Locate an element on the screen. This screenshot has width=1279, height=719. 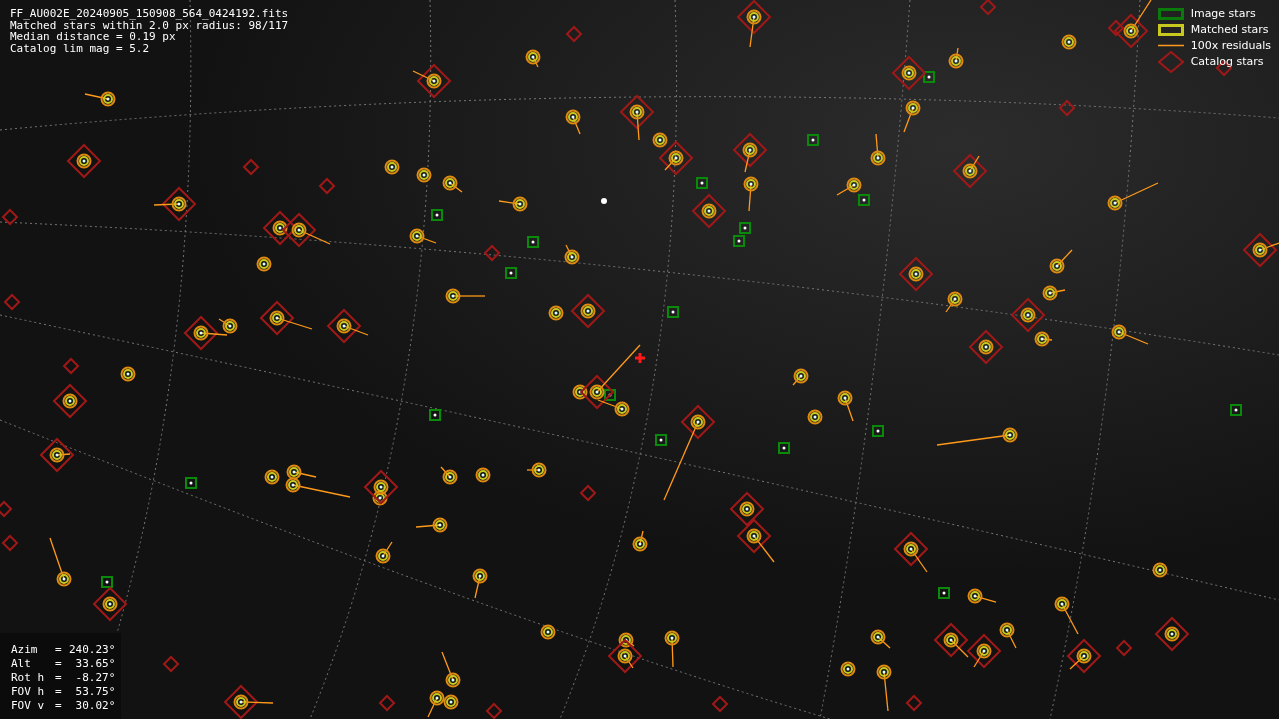
info-label: FOV v is located at coordinates (28, 706).